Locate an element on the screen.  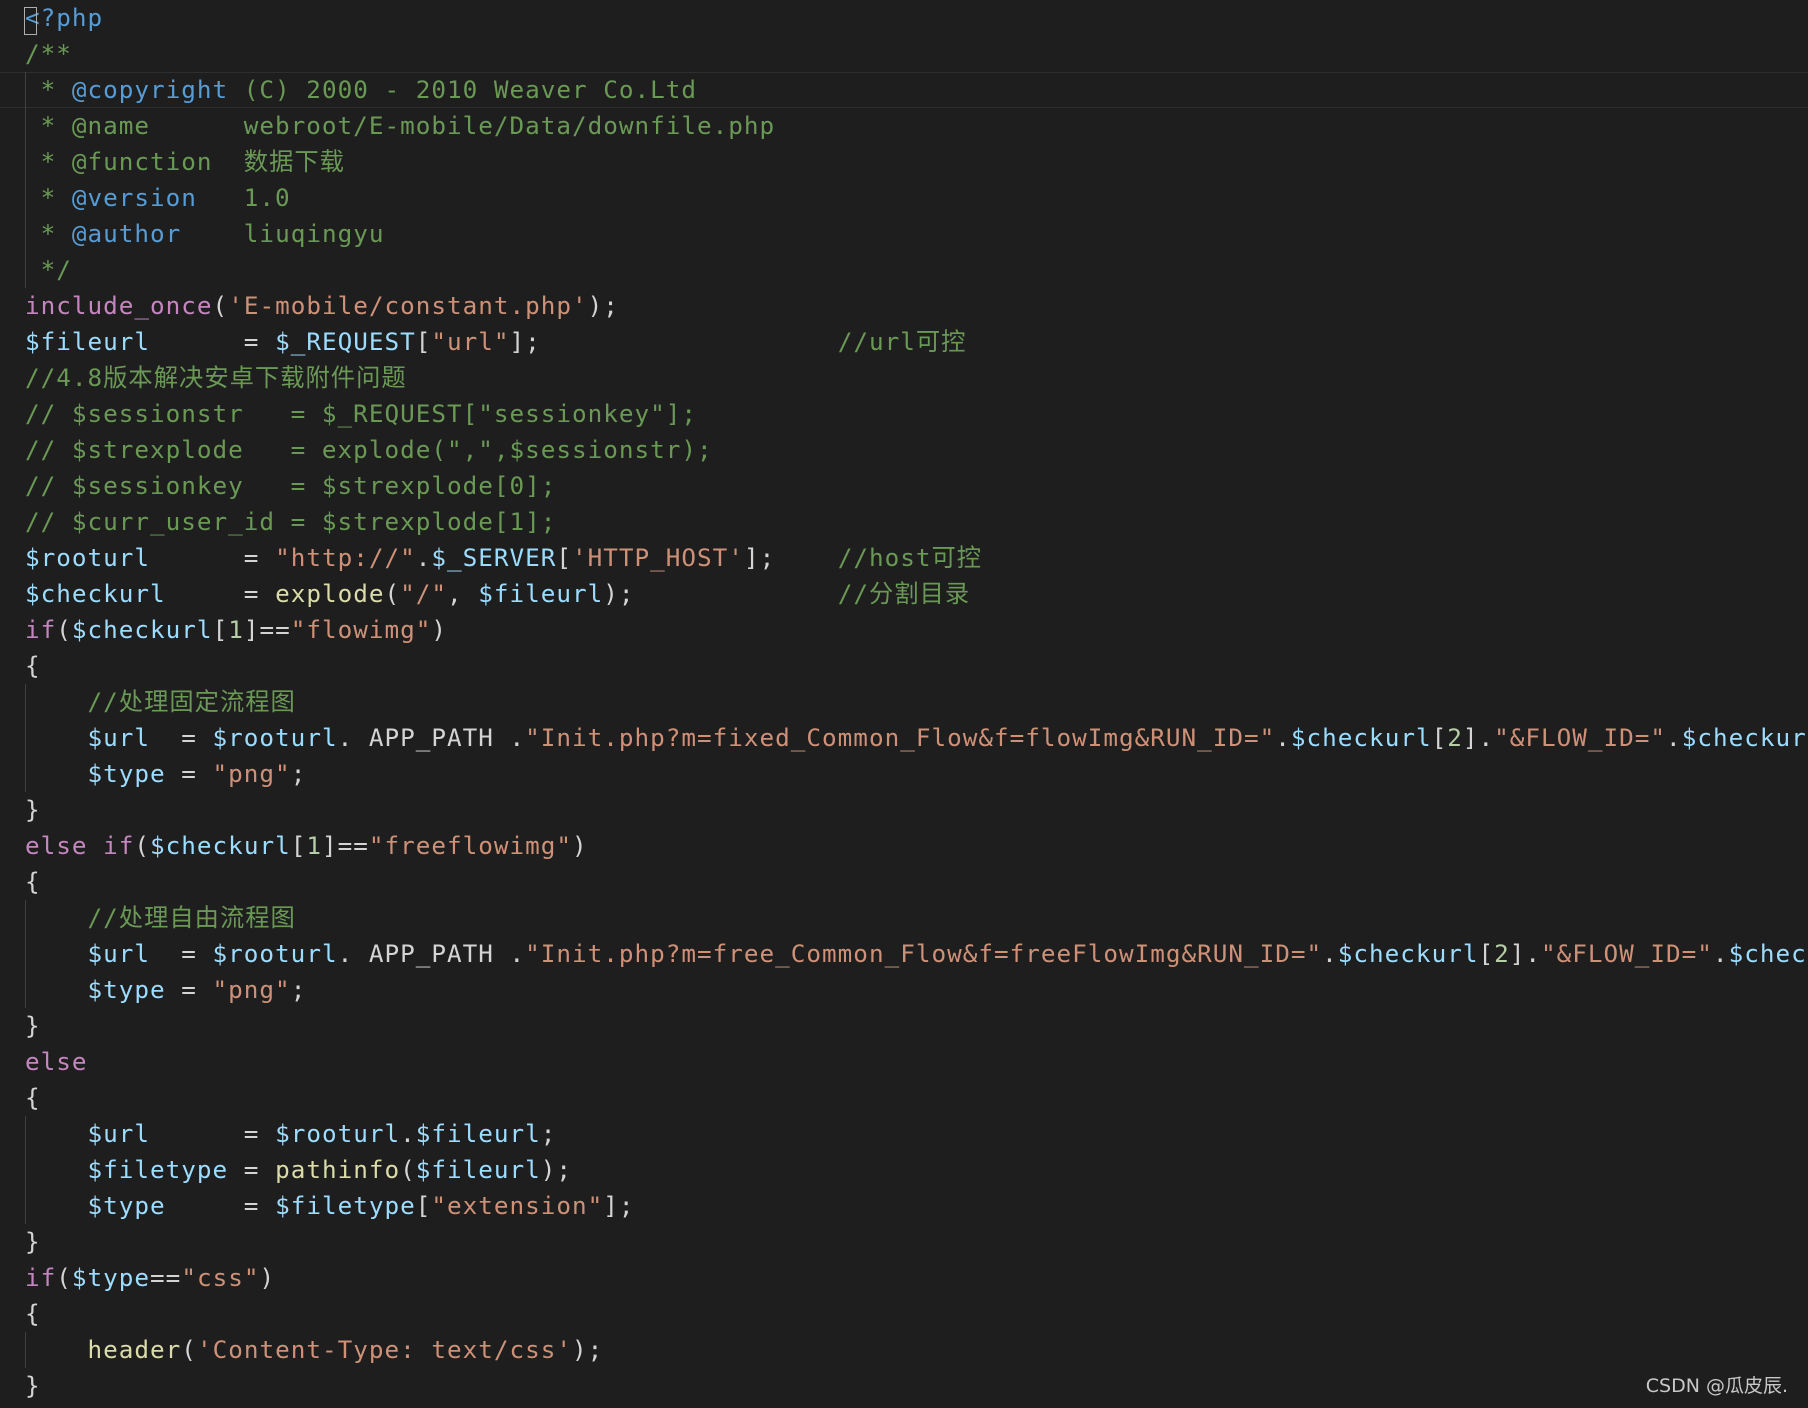
code-line-34: $type = $filetype["extension"]; is located at coordinates (904, 1206).